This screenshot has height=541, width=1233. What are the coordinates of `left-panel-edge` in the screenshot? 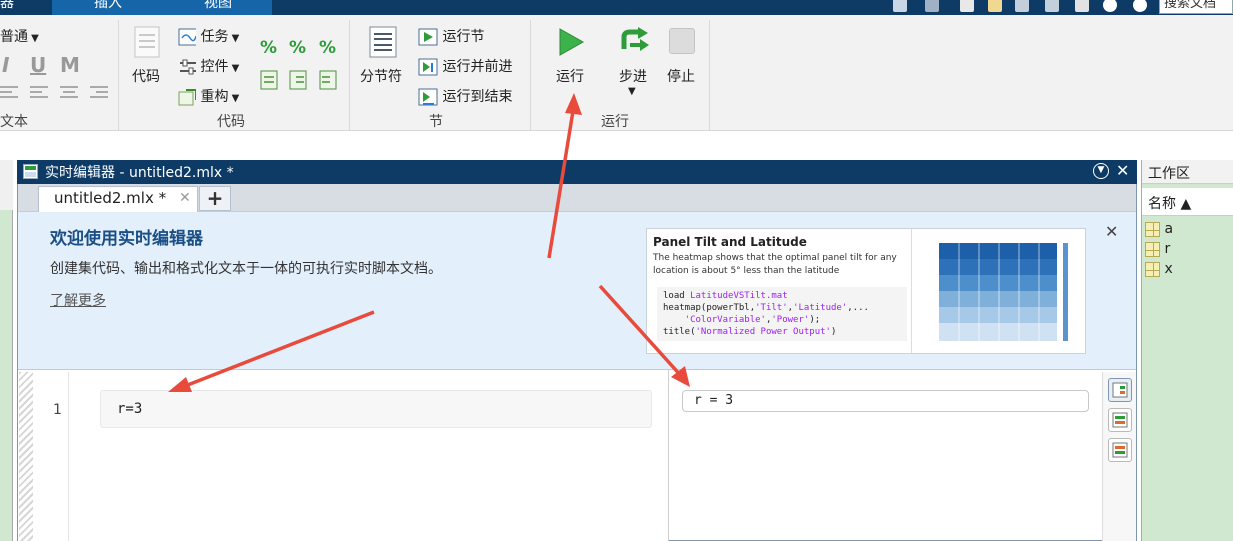 It's located at (6, 350).